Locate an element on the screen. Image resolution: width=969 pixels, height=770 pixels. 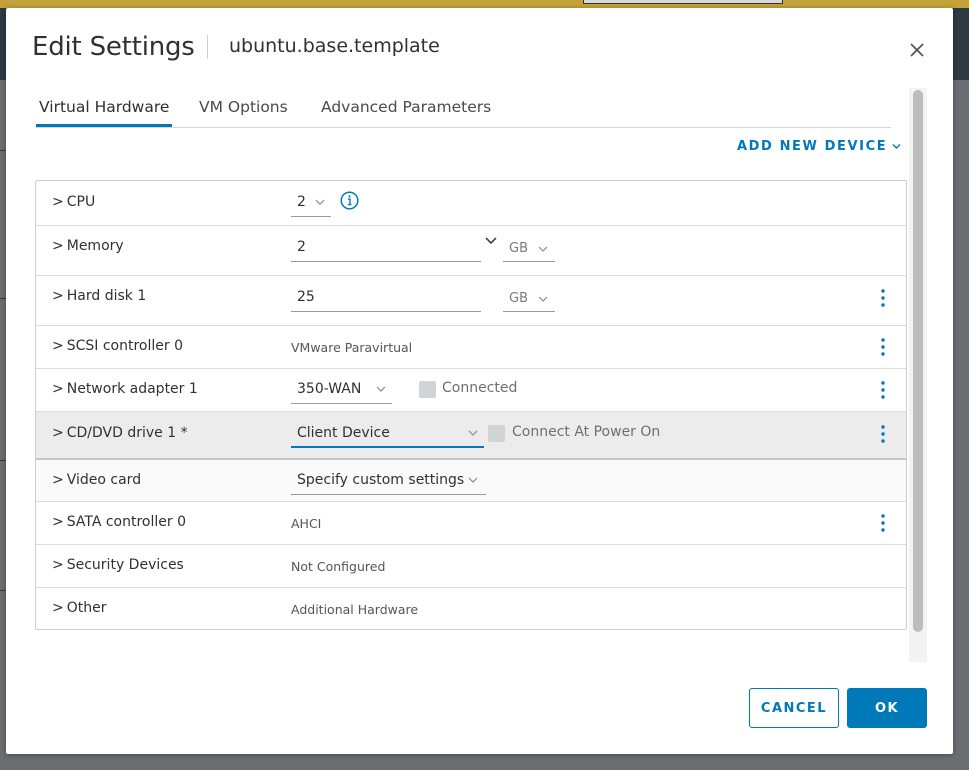
row-label-hard-disk: Hard disk 1 is located at coordinates (106, 296).